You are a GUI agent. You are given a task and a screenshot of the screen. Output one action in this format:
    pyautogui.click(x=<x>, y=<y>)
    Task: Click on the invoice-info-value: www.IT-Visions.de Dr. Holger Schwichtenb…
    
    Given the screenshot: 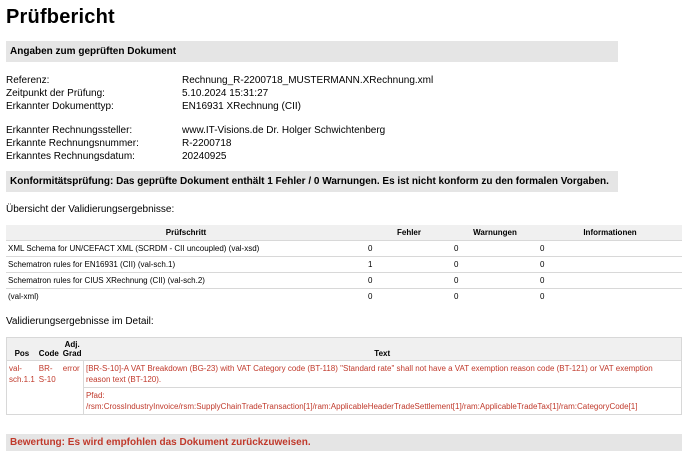 What is the action you would take?
    pyautogui.click(x=284, y=130)
    